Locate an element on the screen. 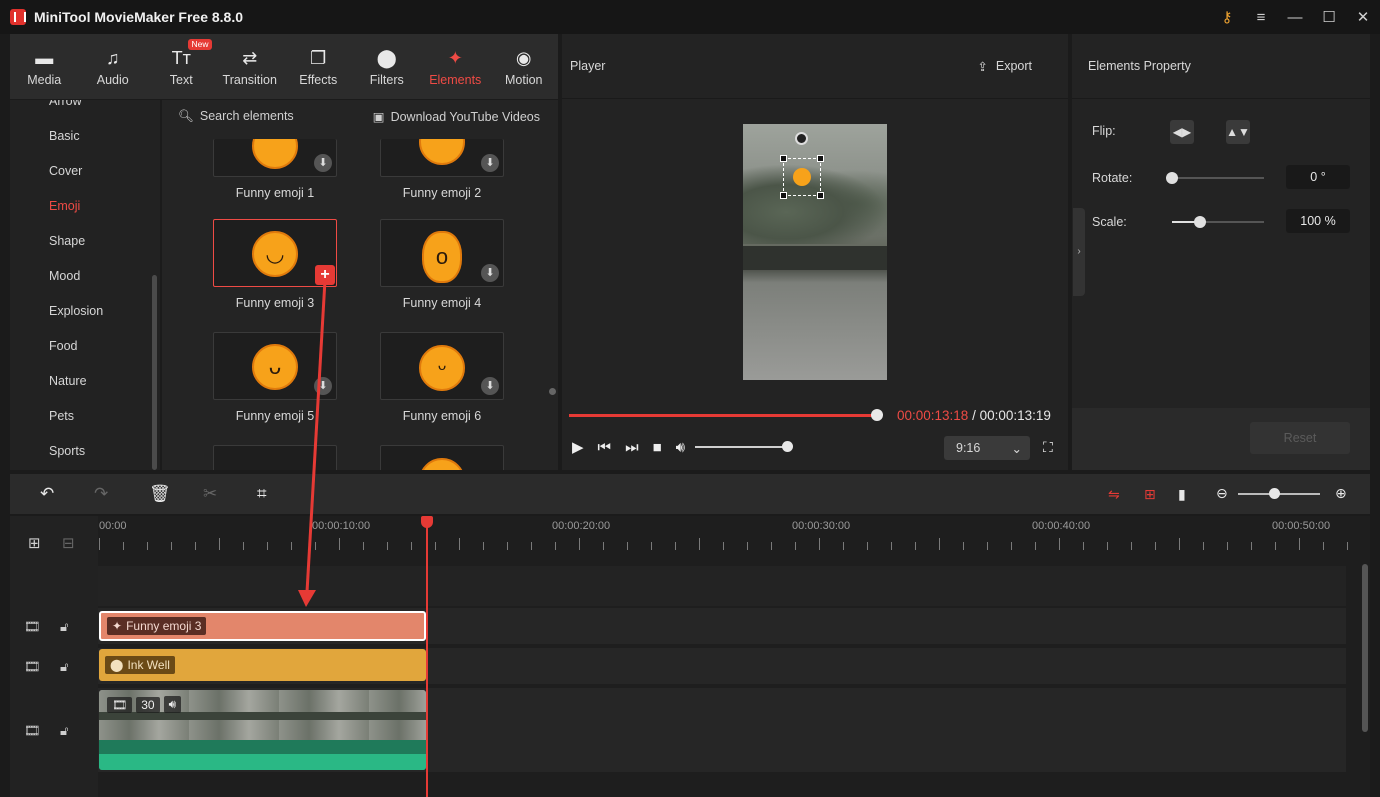 This screenshot has height=797, width=1380. scale-slider-knob is located at coordinates (1199, 222).